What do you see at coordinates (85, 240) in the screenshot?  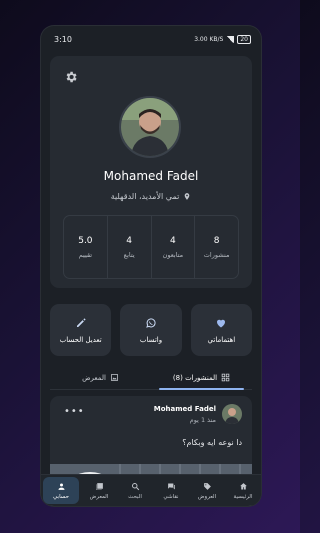 I see `stat-value: 5.0` at bounding box center [85, 240].